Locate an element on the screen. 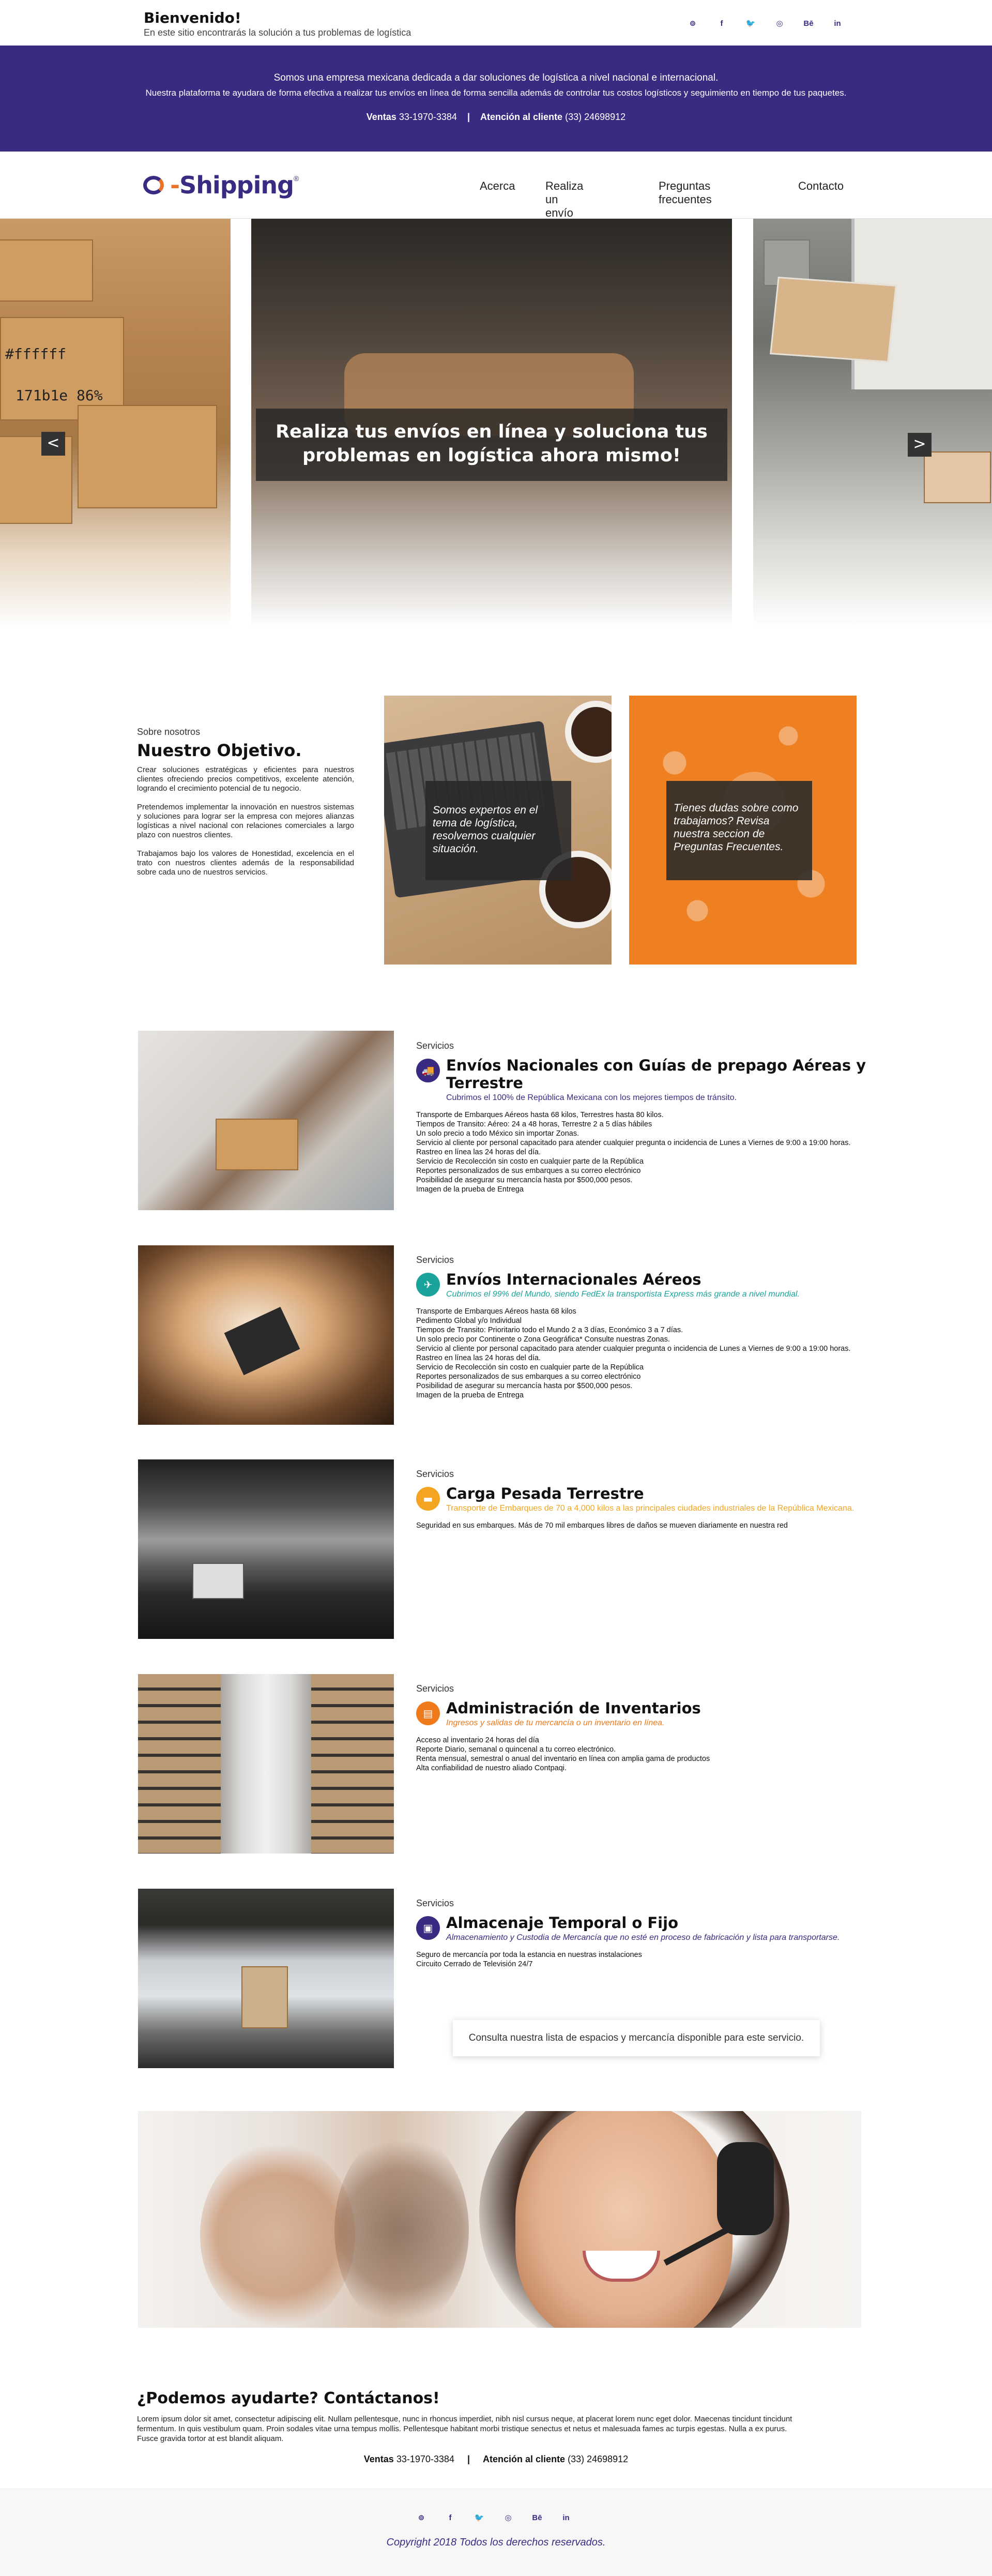 The height and width of the screenshot is (2576, 992). service-image-heavy-cargo is located at coordinates (266, 1549).